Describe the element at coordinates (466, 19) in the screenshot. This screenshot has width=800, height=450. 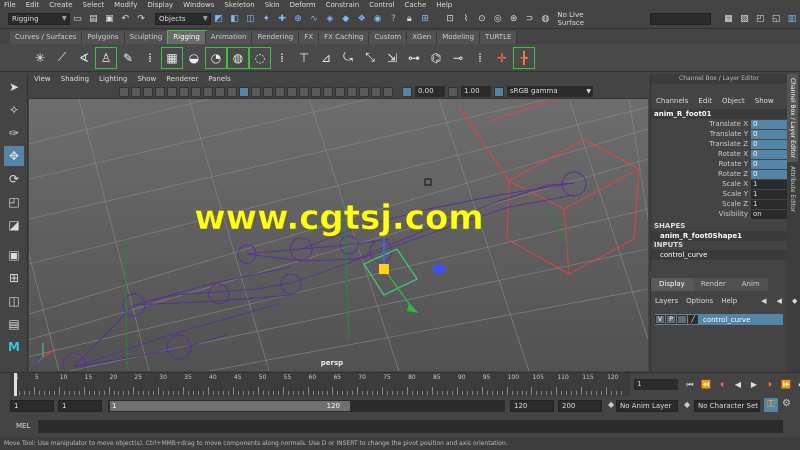
I see `snap-curve-icon: ⌇` at that location.